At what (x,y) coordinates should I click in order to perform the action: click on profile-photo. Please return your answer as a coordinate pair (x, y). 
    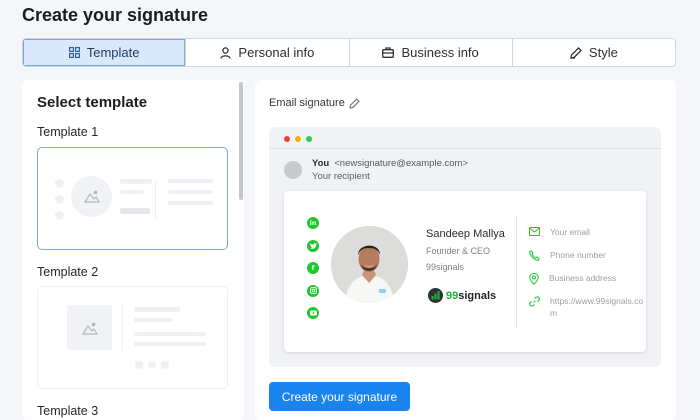
    Looking at the image, I should click on (369, 264).